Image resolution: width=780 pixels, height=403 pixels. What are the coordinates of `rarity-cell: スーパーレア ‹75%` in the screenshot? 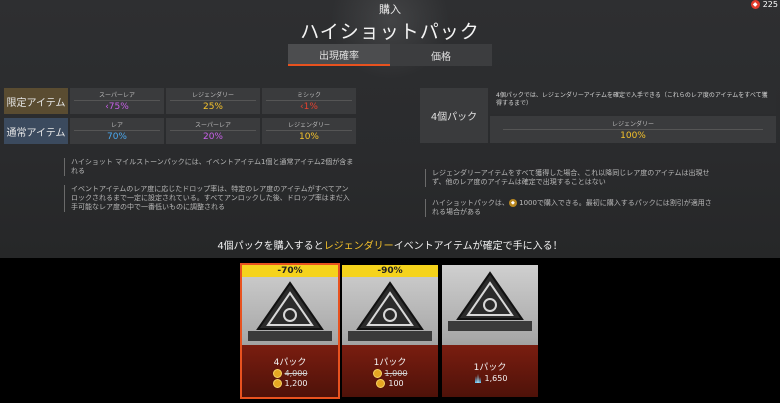 It's located at (117, 101).